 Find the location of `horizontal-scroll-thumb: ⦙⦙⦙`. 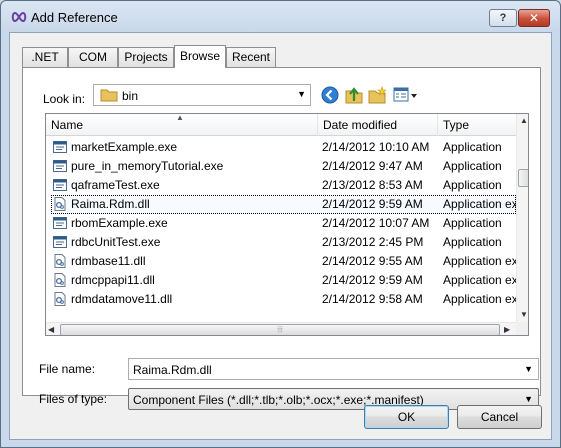

horizontal-scroll-thumb: ⦙⦙⦙ is located at coordinates (280, 329).